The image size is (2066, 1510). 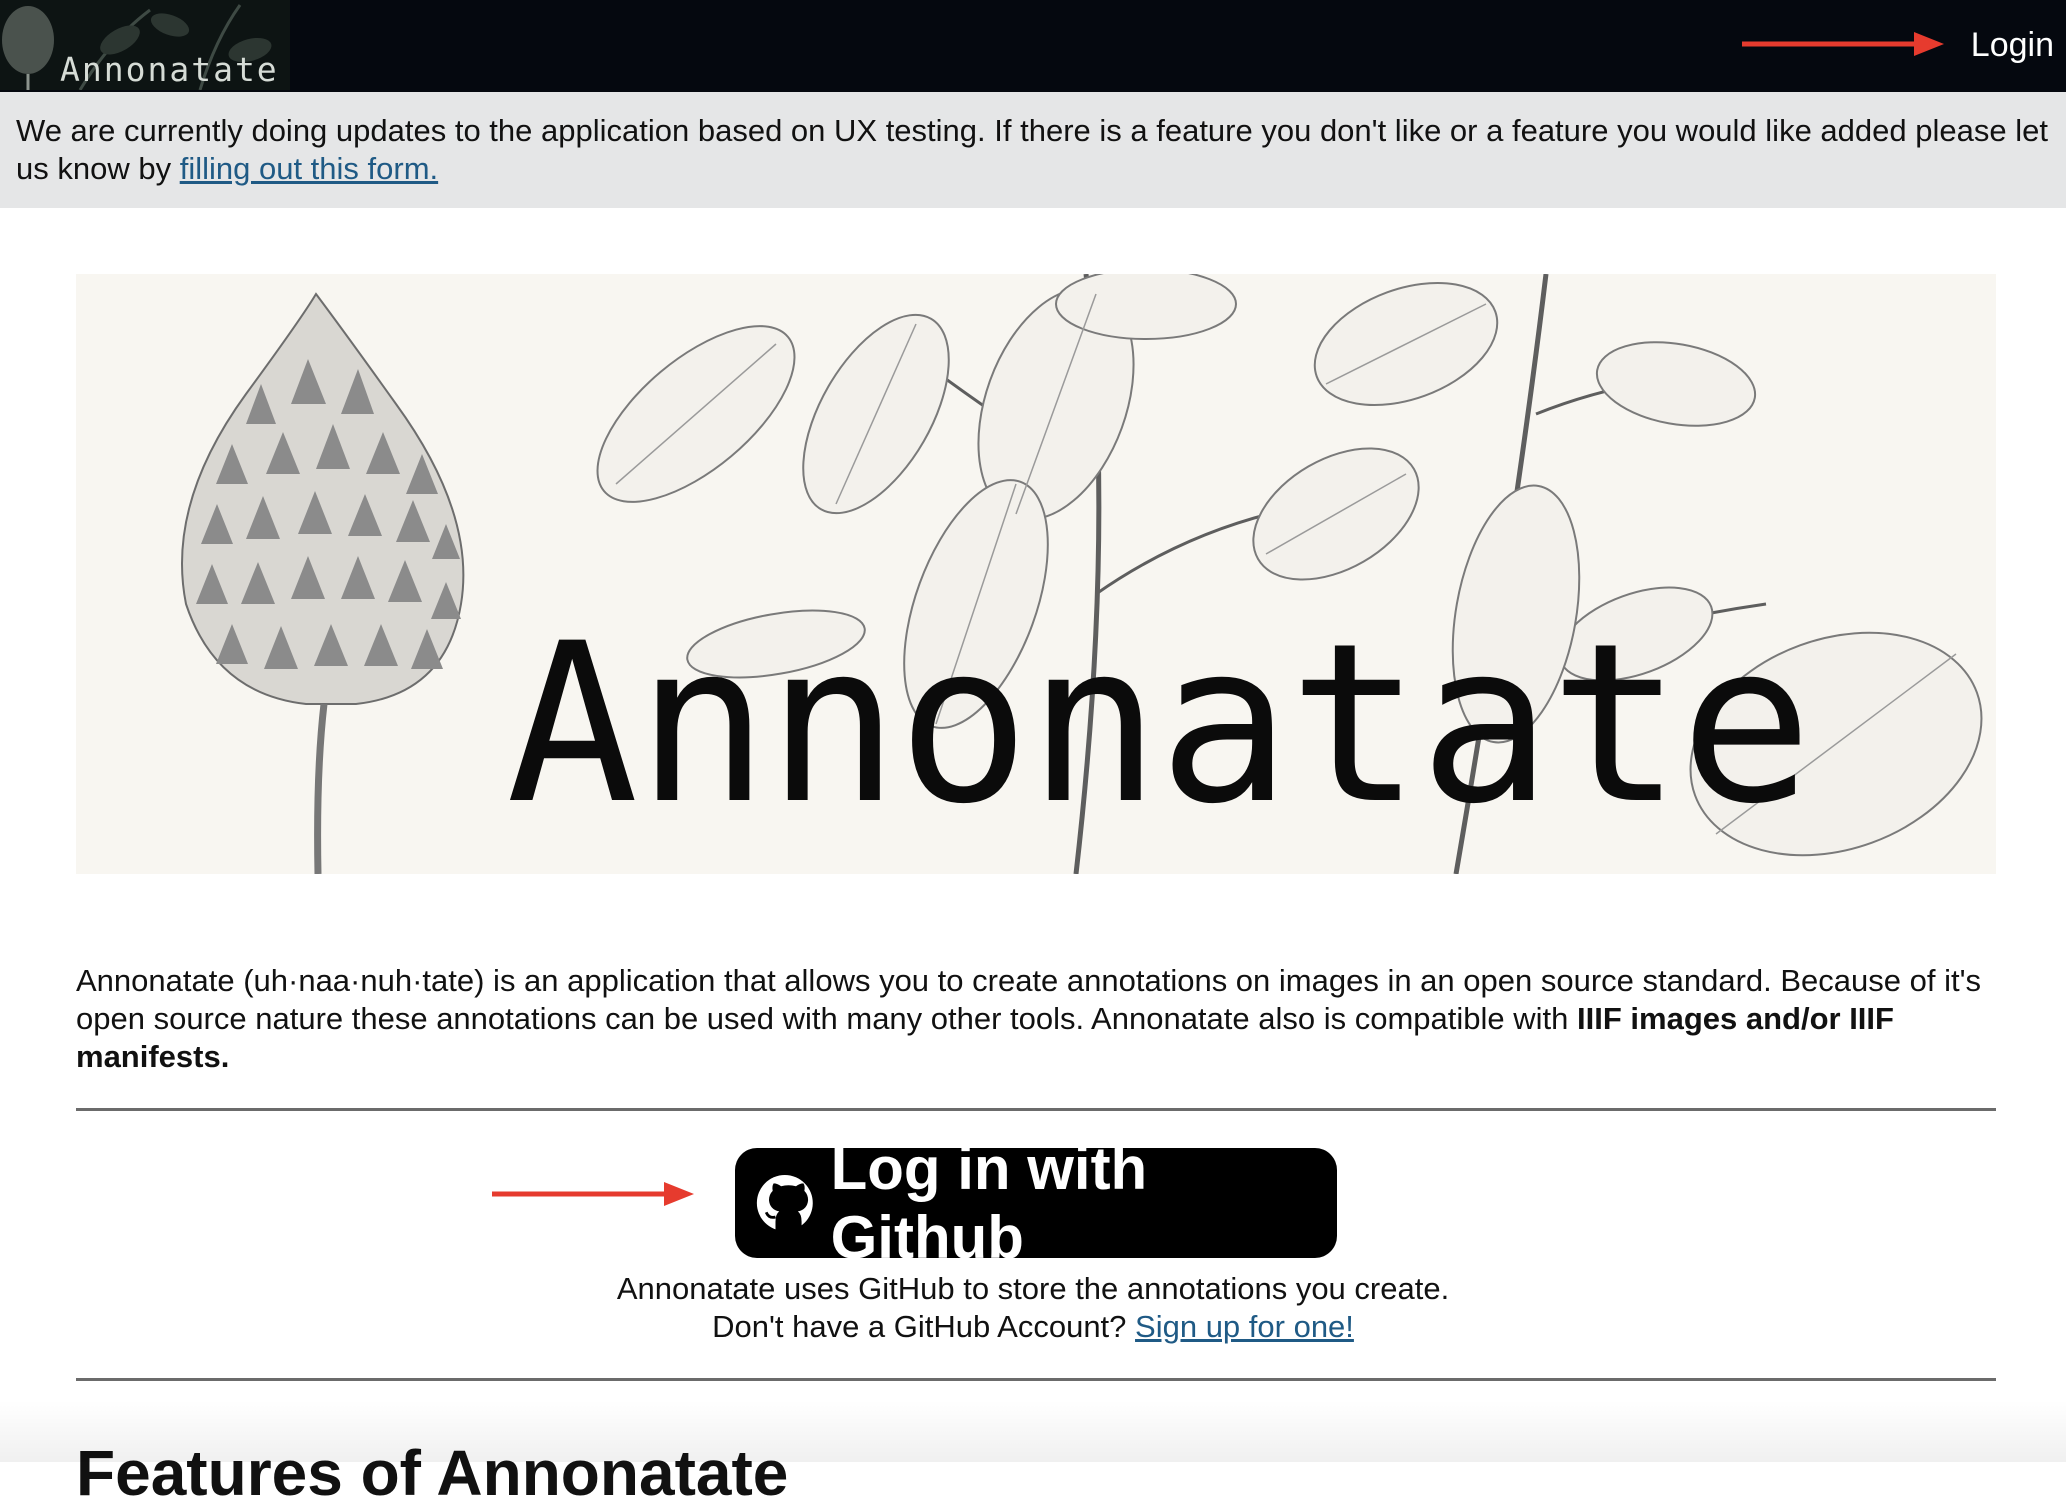 I want to click on top-navbar: Annonatate Login, so click(x=1033, y=46).